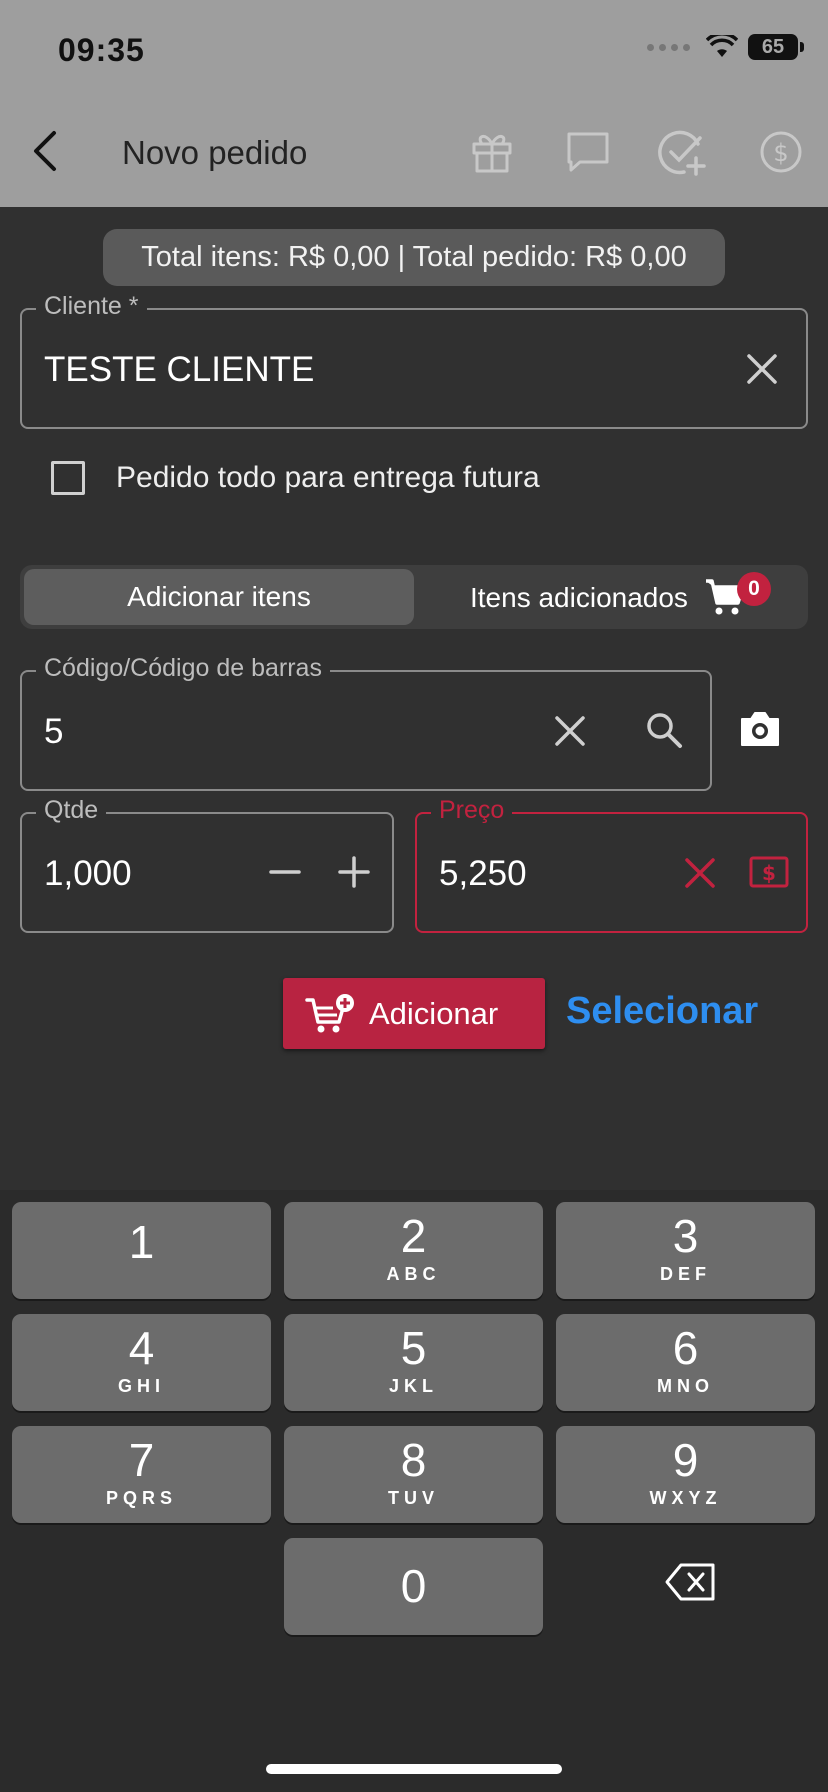 Image resolution: width=828 pixels, height=1792 pixels. I want to click on key-5: 5 JKL, so click(413, 1362).